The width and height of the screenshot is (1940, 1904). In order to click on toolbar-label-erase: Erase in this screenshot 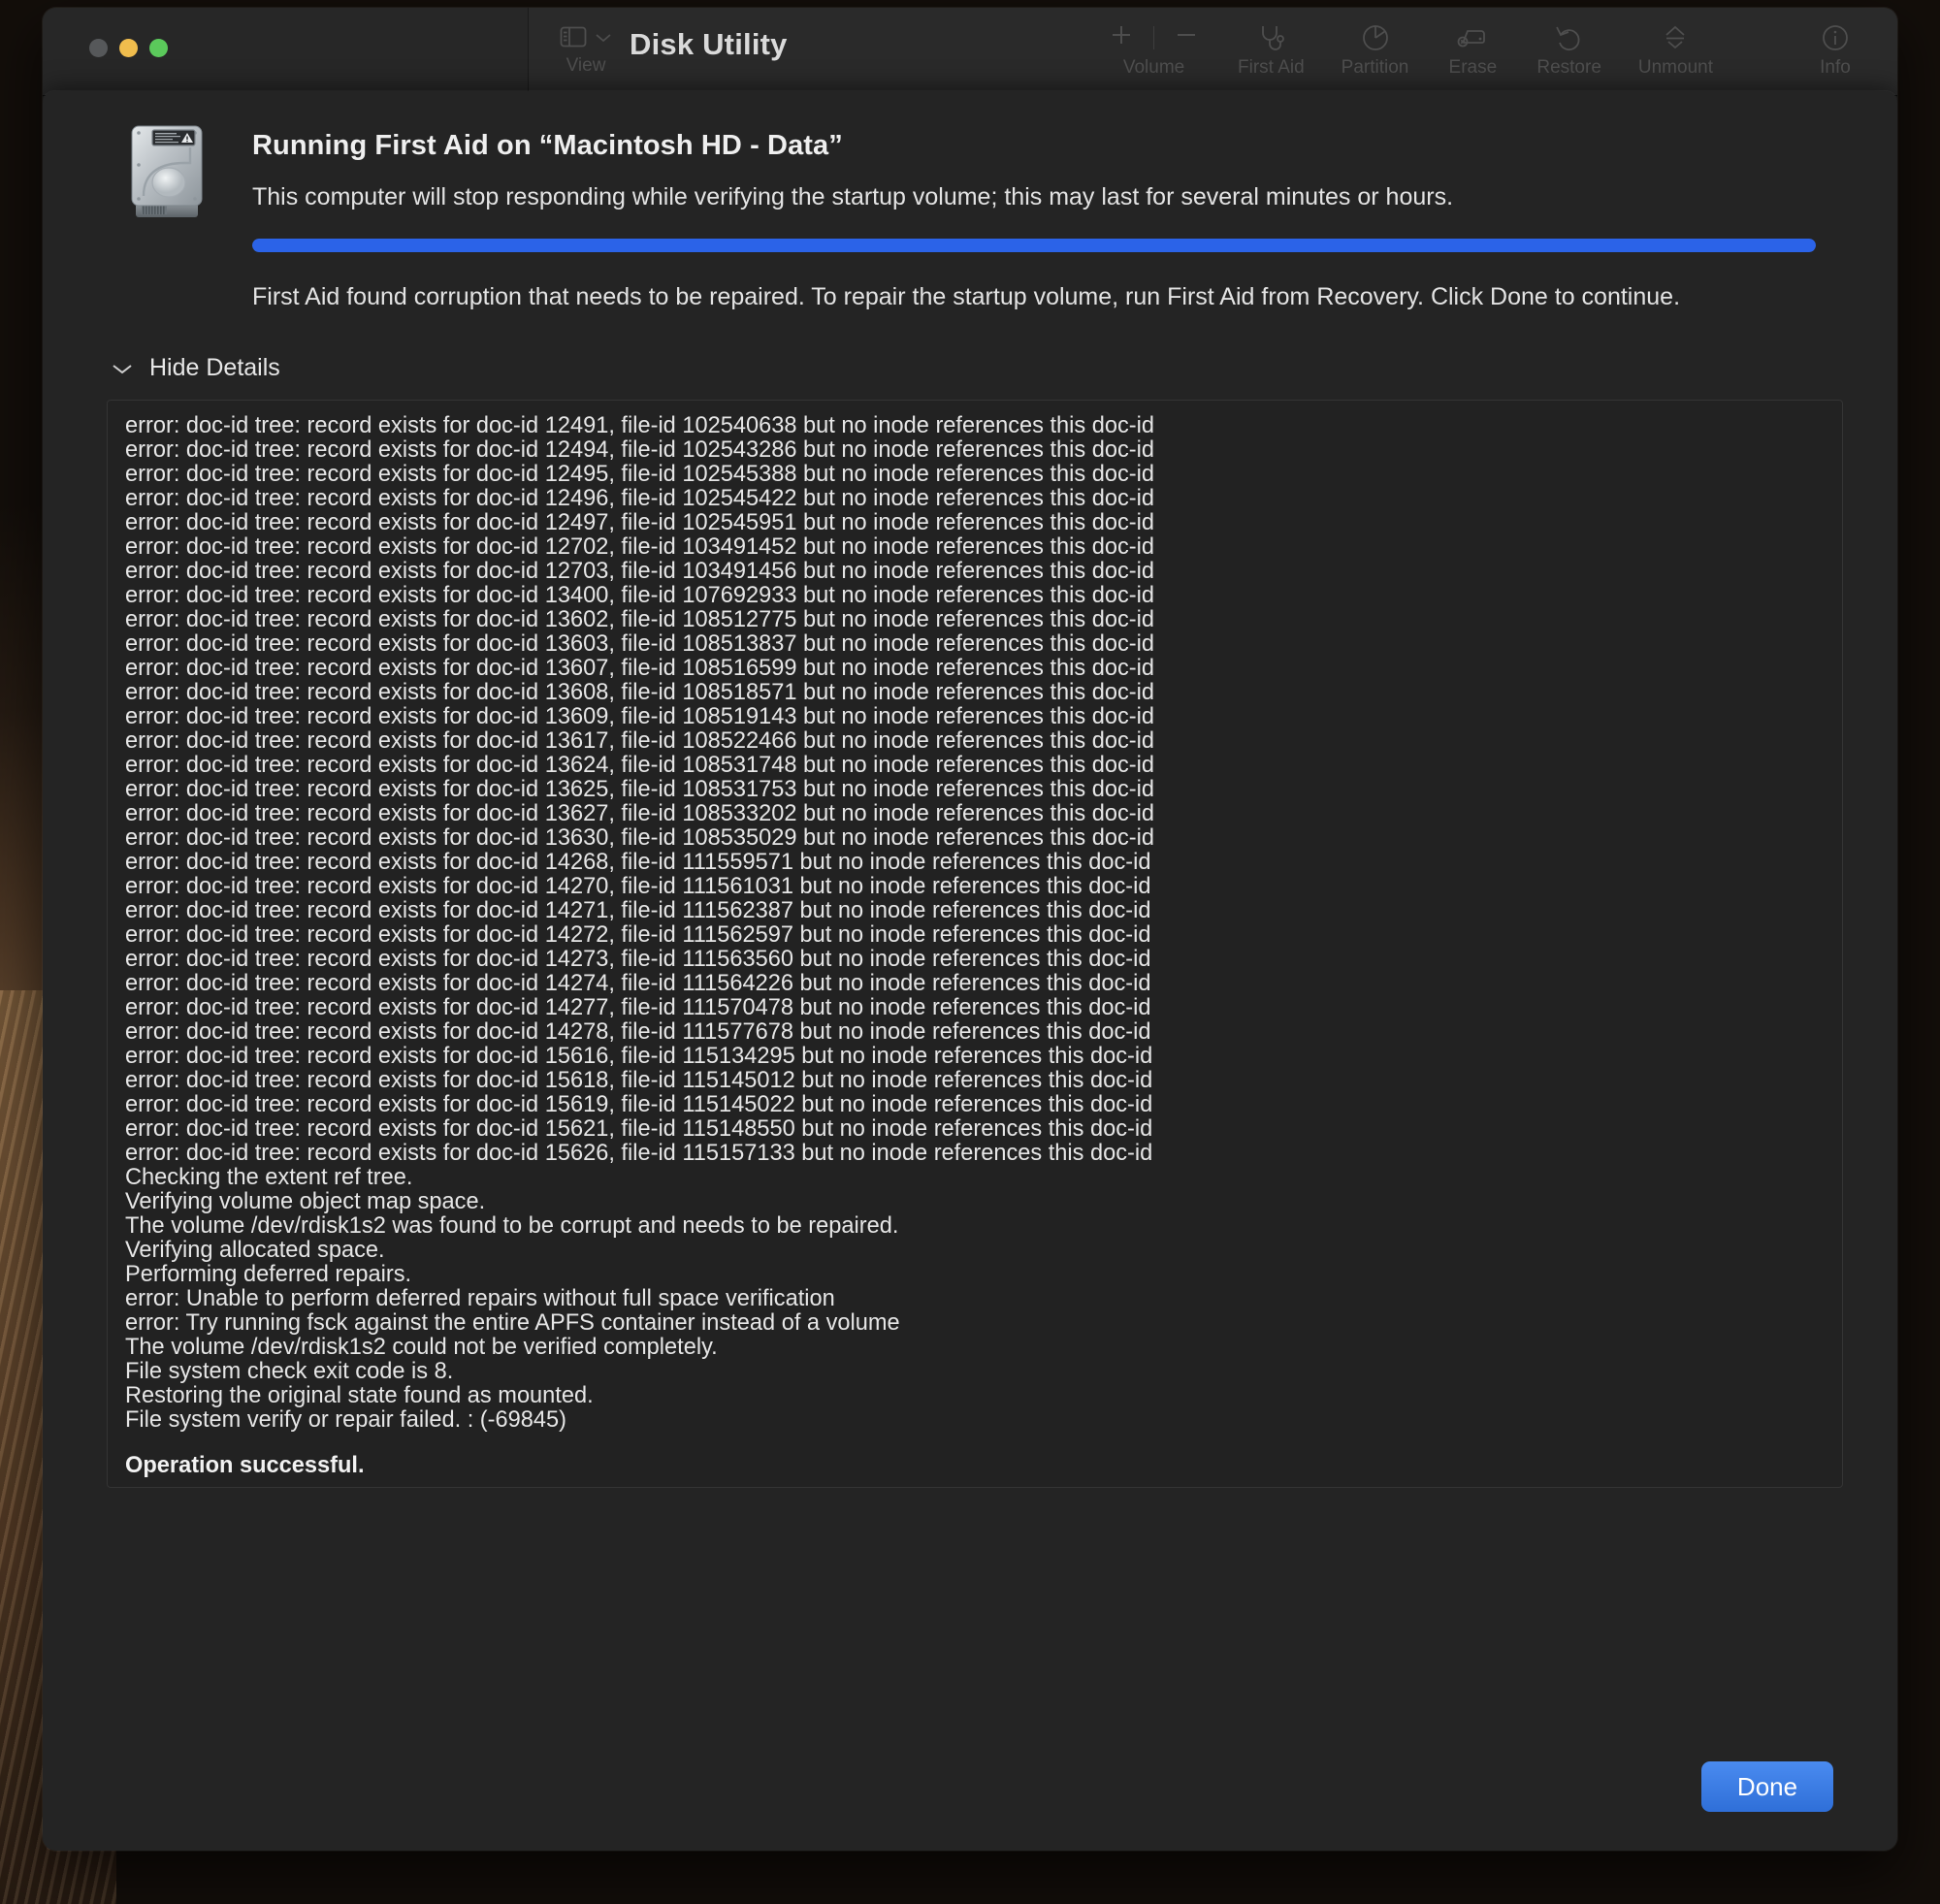, I will do `click(1473, 67)`.